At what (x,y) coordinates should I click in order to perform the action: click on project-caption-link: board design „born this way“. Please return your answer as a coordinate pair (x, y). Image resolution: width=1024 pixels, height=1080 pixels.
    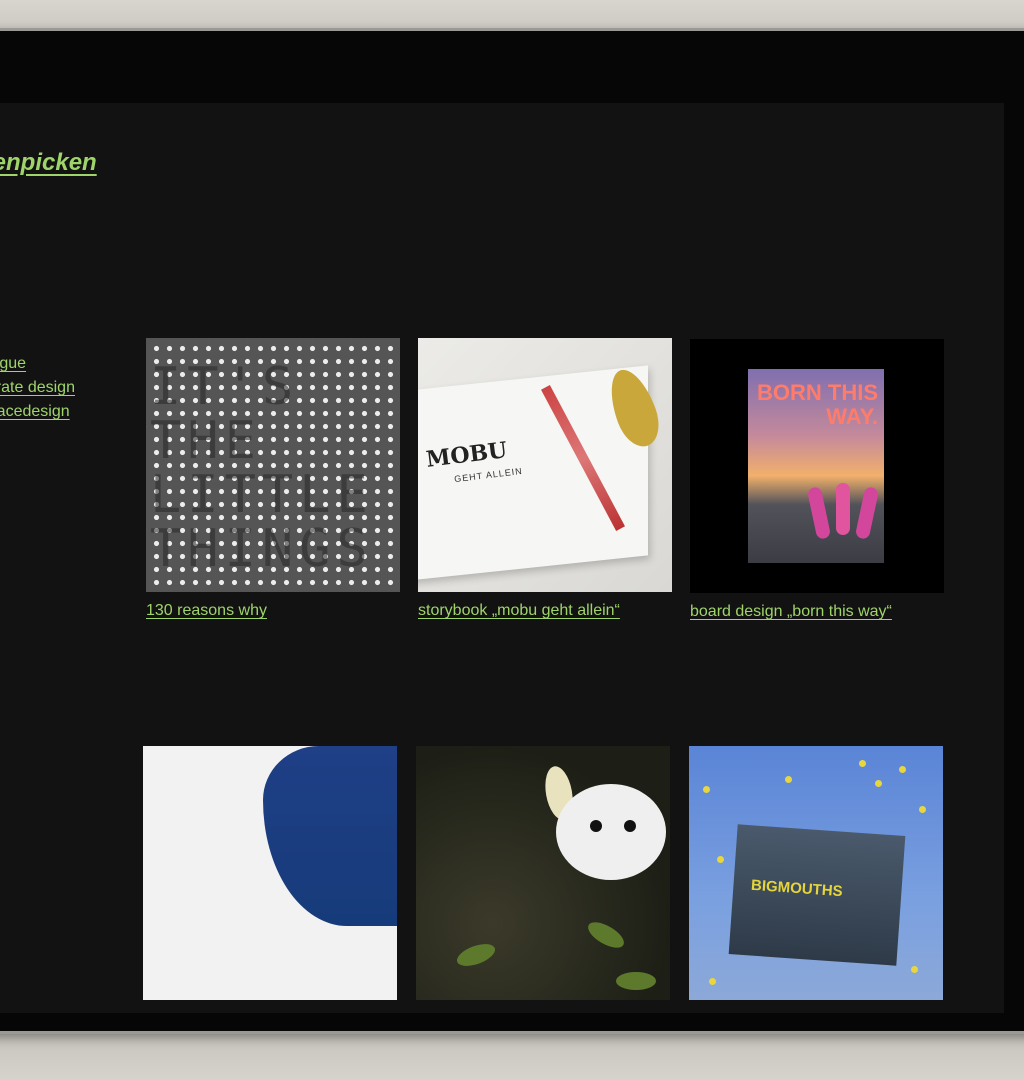
    Looking at the image, I should click on (817, 612).